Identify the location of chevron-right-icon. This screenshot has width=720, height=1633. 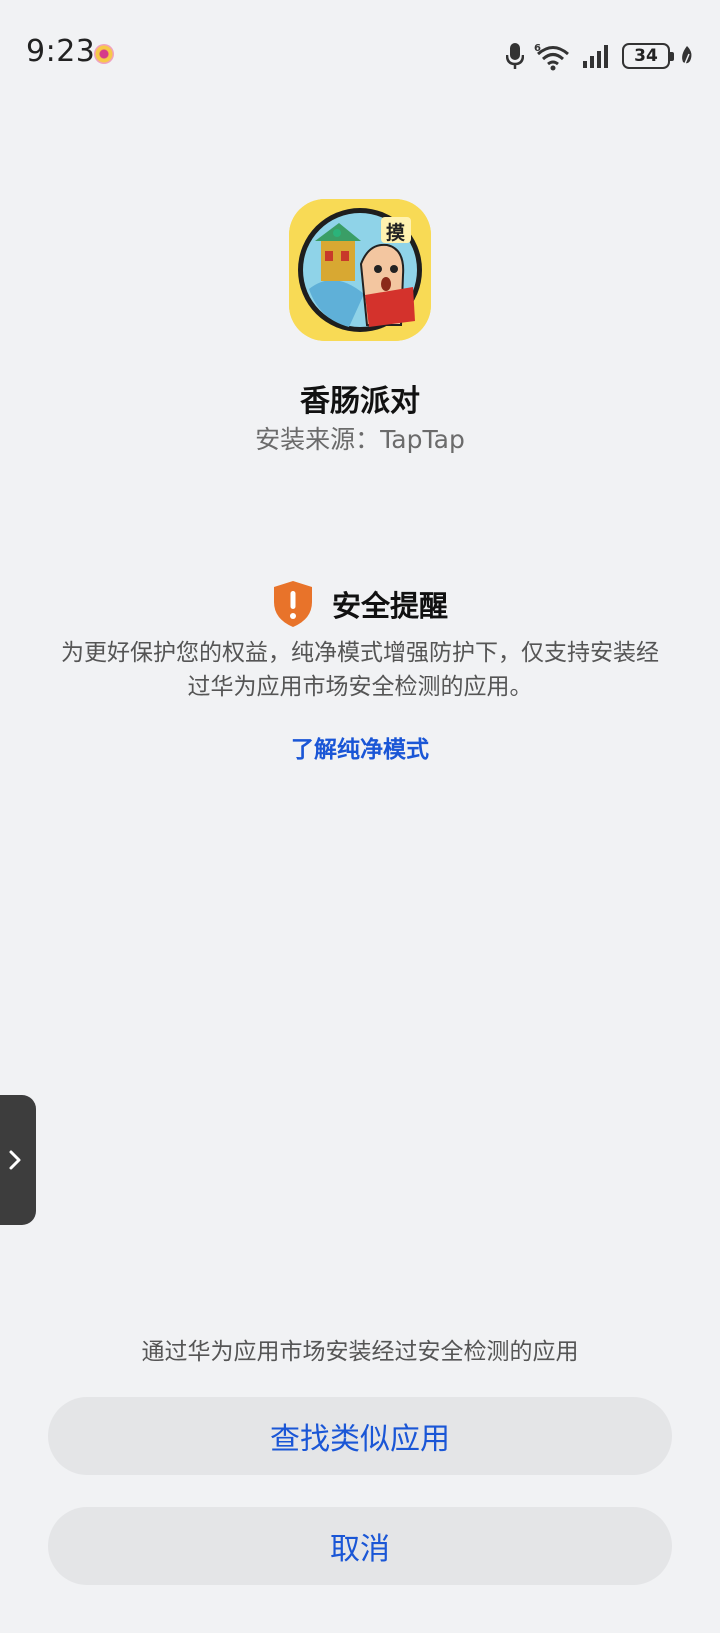
(15, 1160).